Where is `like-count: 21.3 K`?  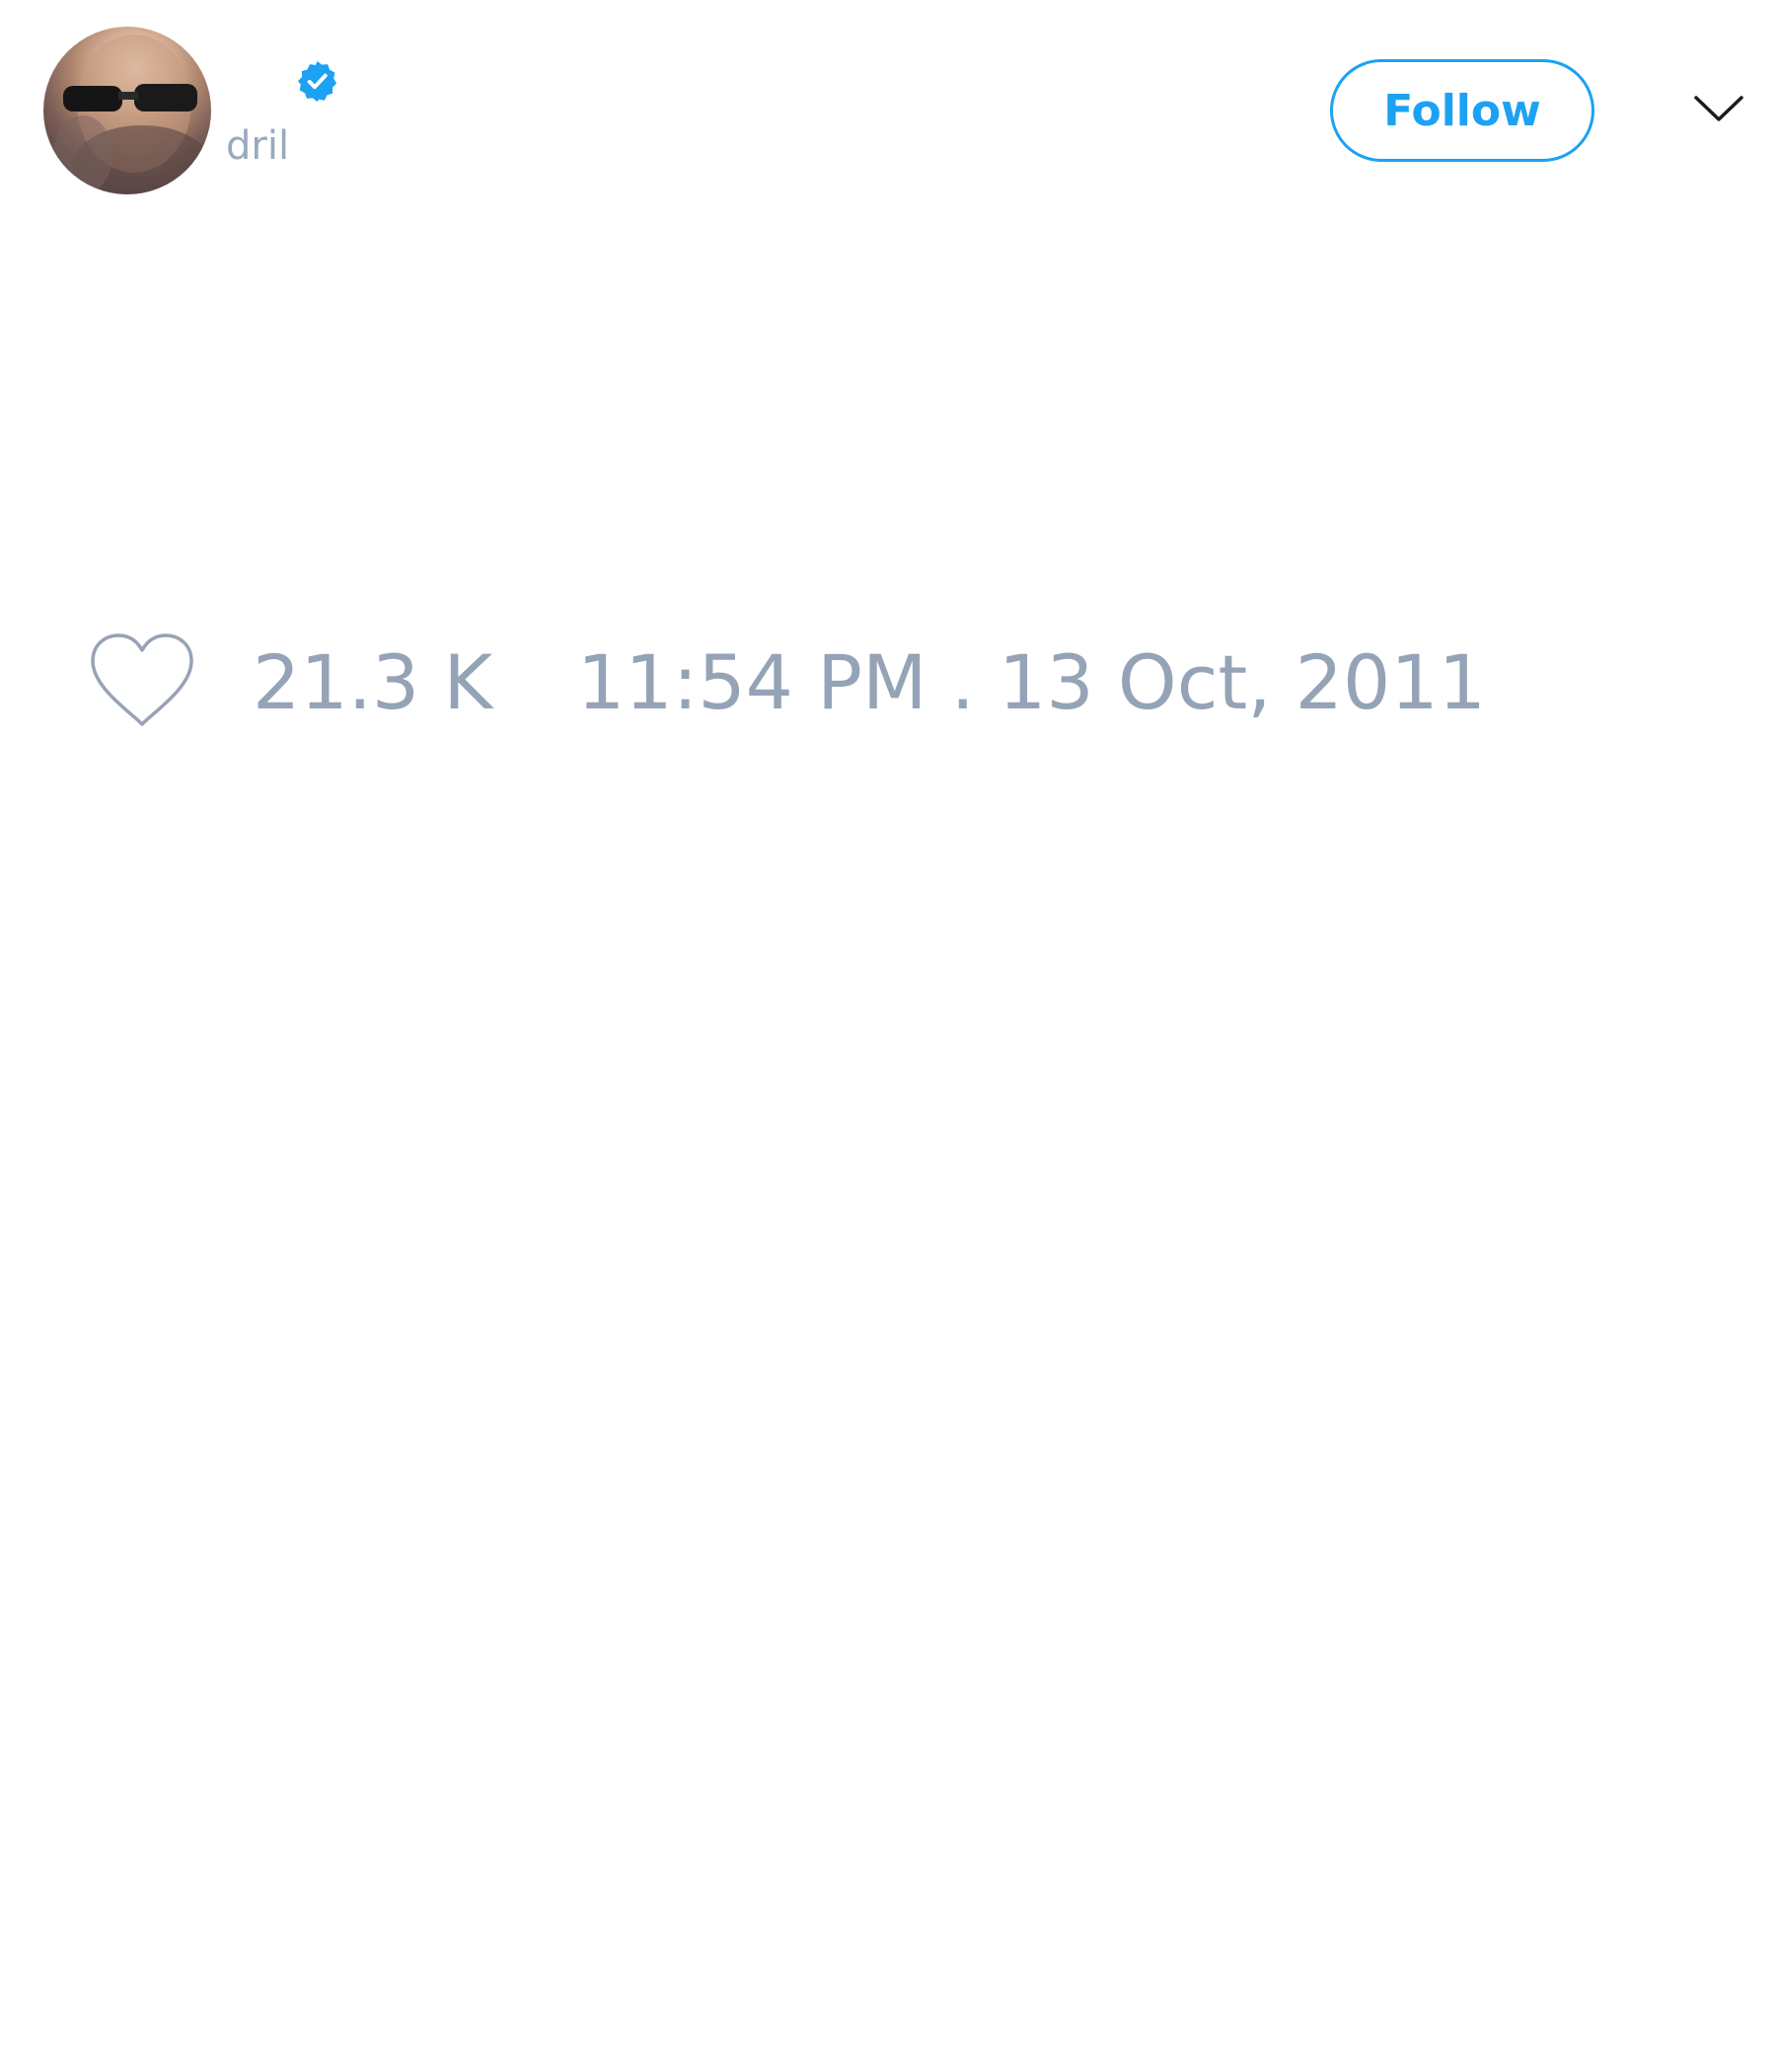
like-count: 21.3 K is located at coordinates (373, 682).